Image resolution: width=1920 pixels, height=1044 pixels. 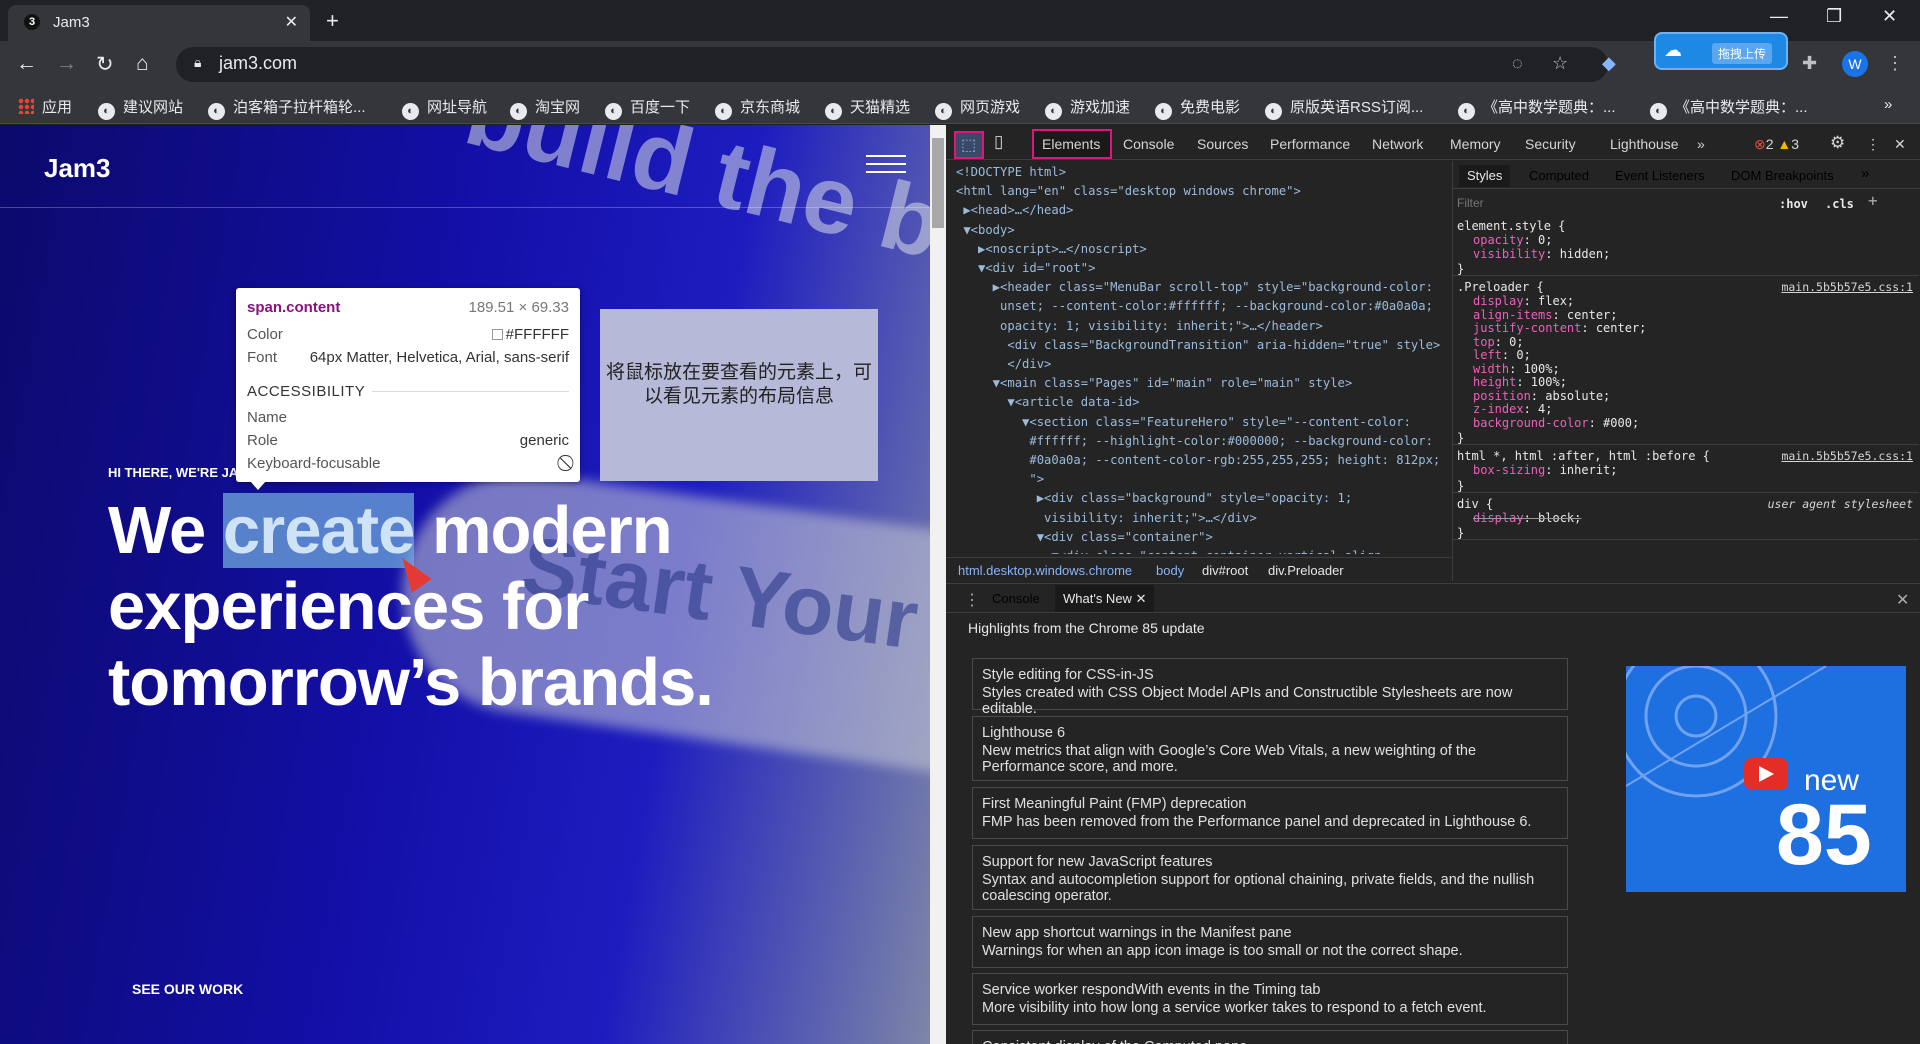 What do you see at coordinates (1170, 570) in the screenshot?
I see `breadcrumb-body: body` at bounding box center [1170, 570].